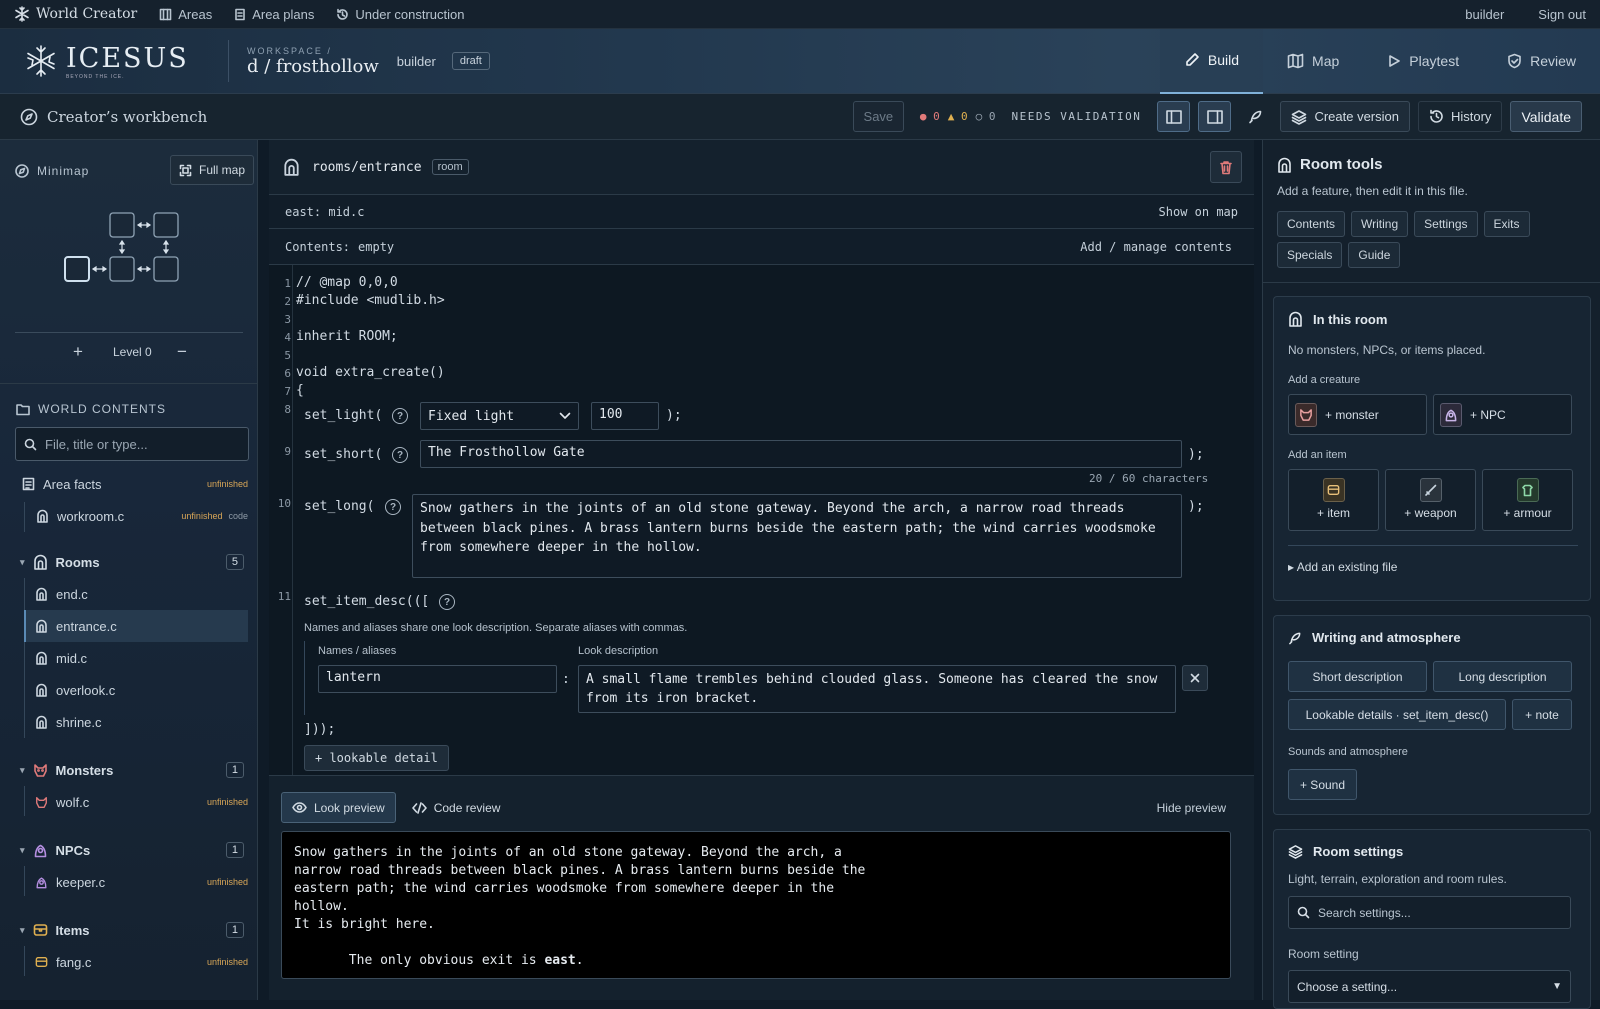 The image size is (1600, 1009). I want to click on code-line: inherit ROOM;, so click(347, 336).